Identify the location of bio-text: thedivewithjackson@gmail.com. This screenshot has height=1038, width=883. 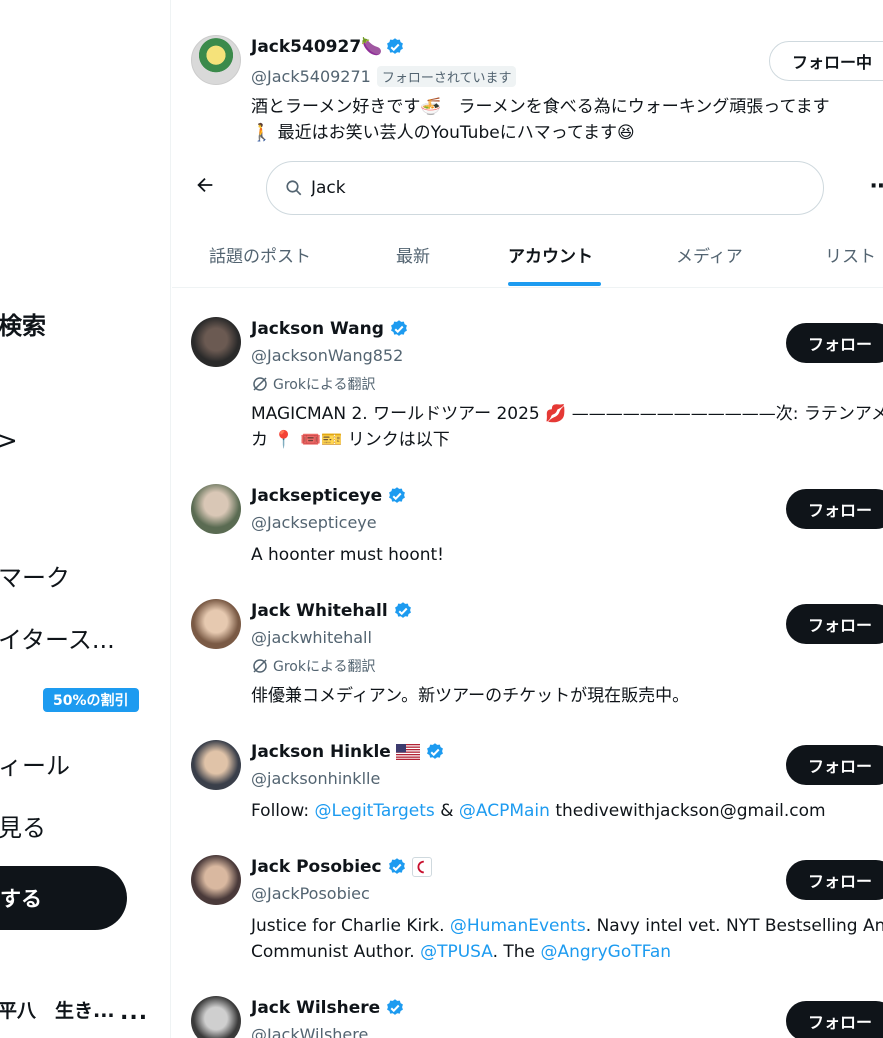
(687, 811).